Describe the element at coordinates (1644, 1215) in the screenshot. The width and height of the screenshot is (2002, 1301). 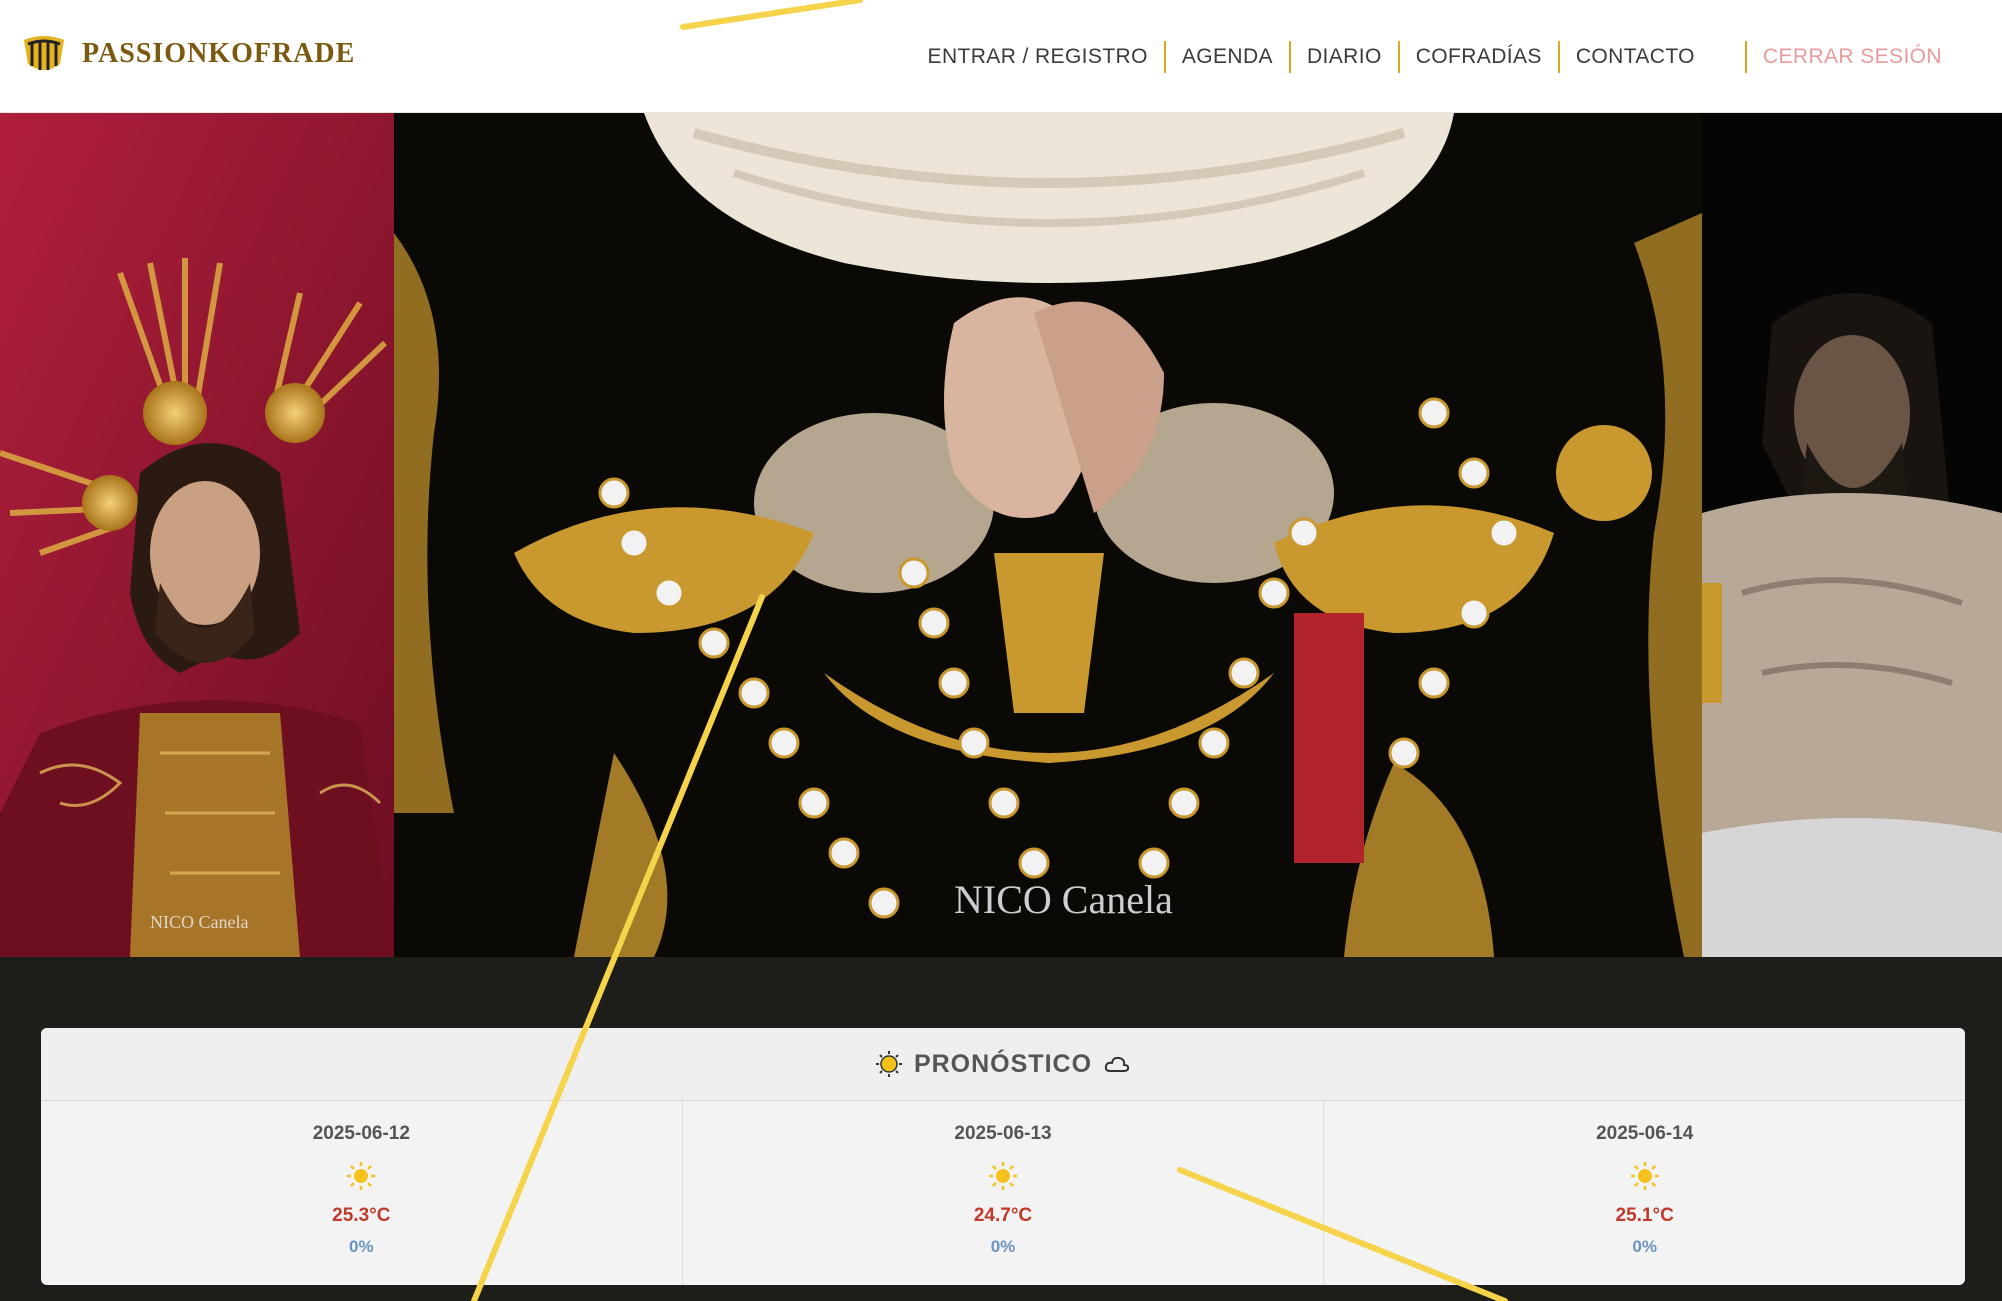
I see `forecast-temp: 25.1°C` at that location.